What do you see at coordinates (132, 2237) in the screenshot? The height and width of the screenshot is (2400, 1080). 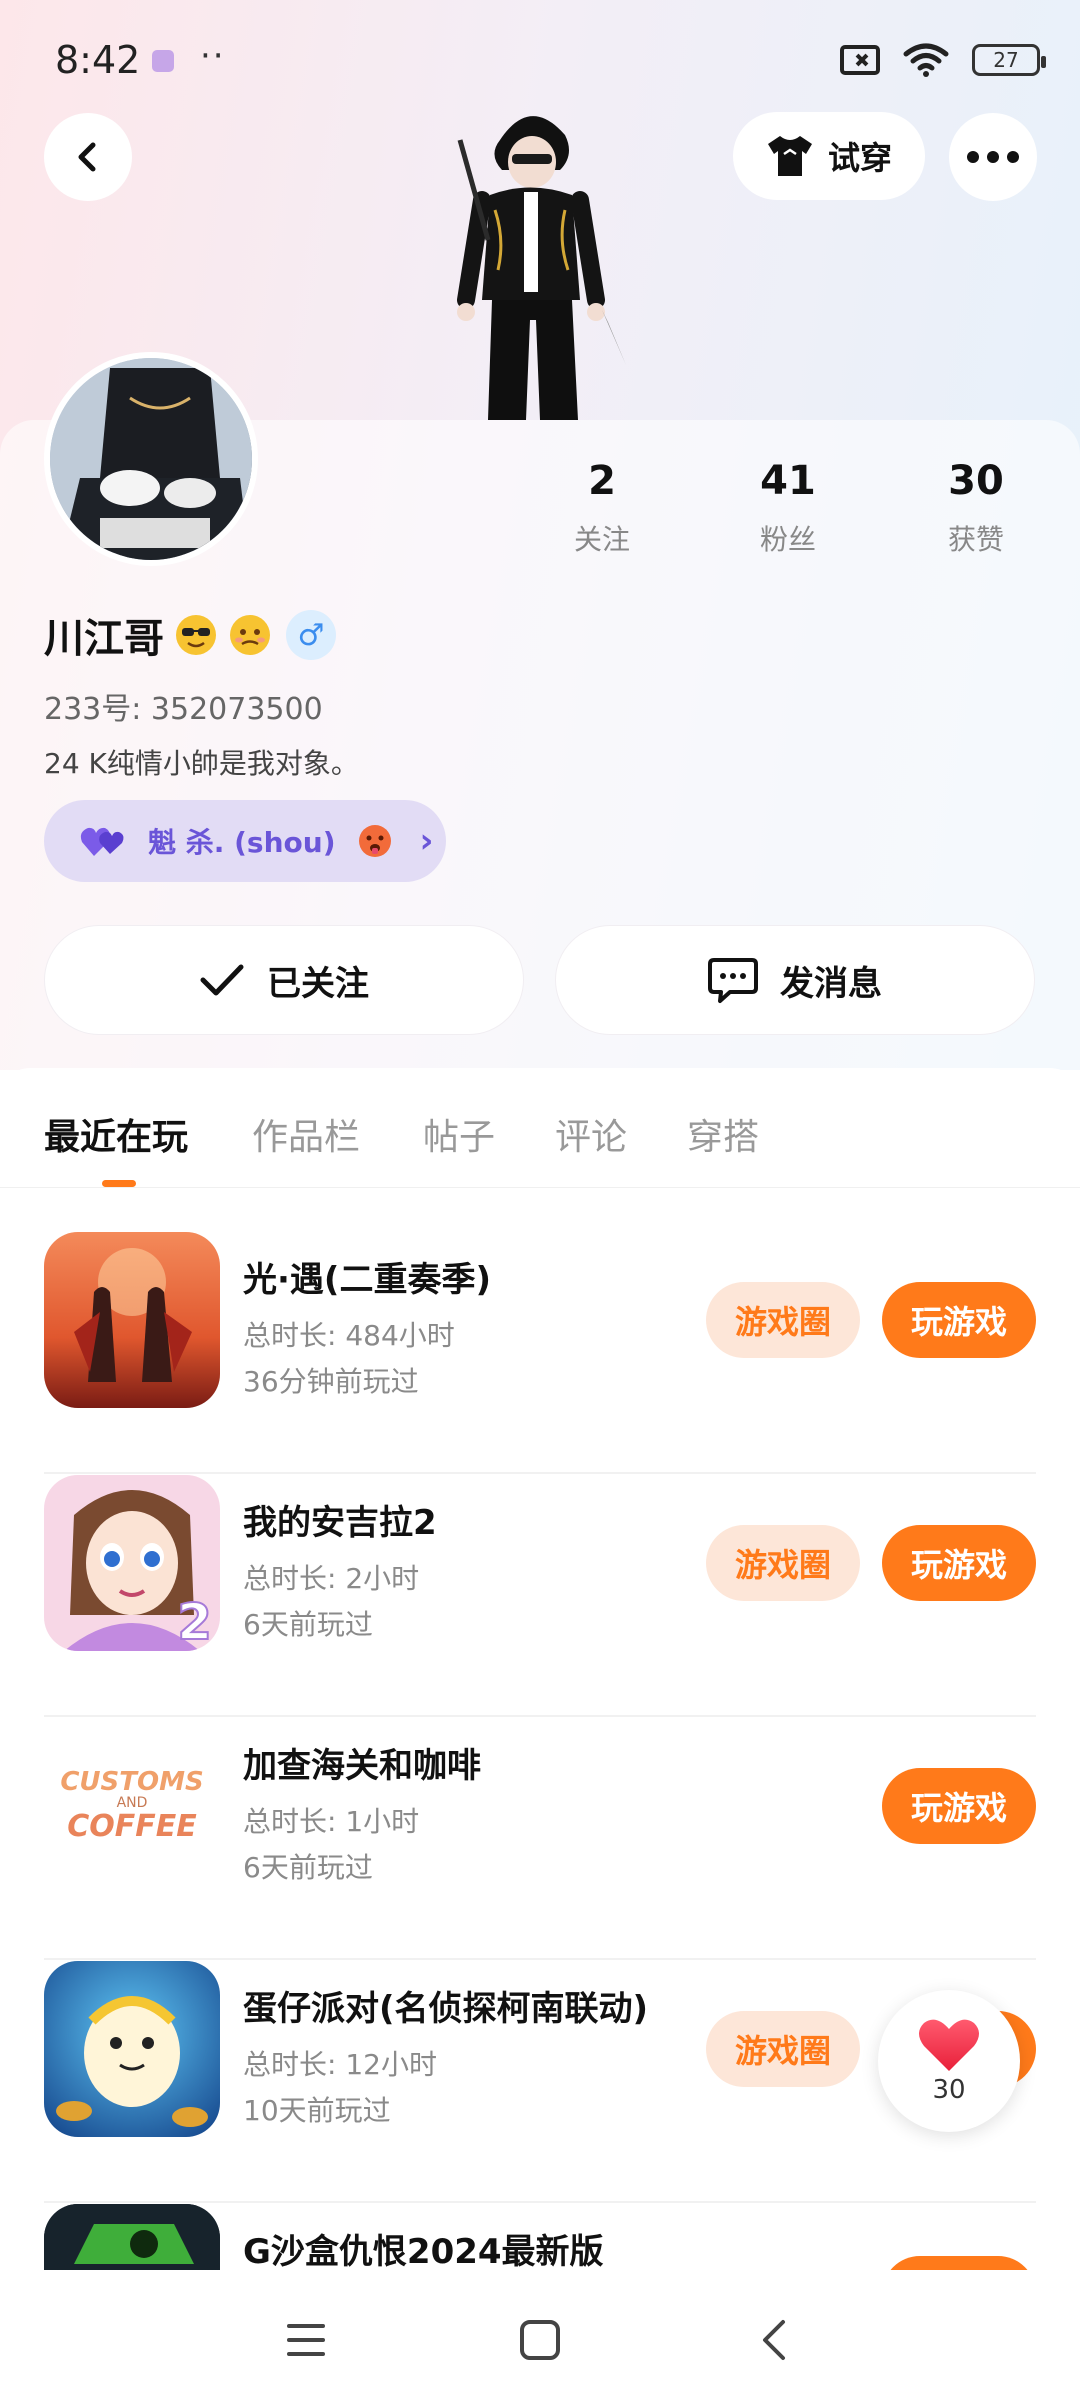 I see `game-icon-sandbox` at bounding box center [132, 2237].